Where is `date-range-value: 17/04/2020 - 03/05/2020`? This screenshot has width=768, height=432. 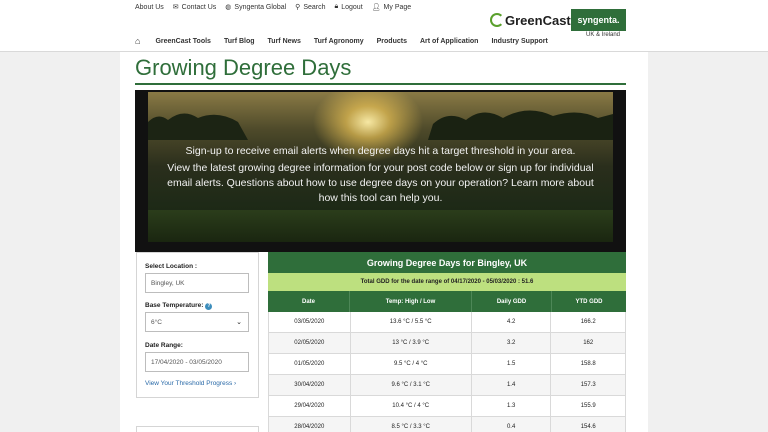
date-range-value: 17/04/2020 - 03/05/2020 is located at coordinates (186, 362).